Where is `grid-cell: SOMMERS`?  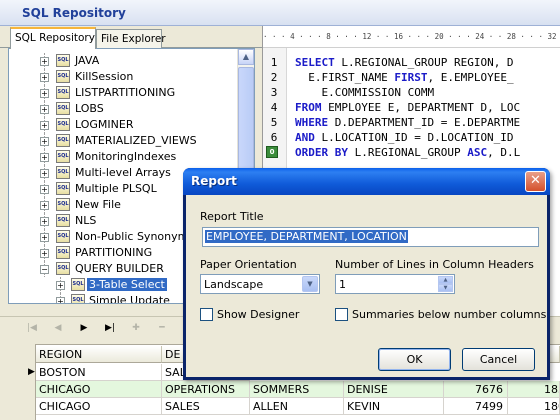
grid-cell: SOMMERS is located at coordinates (297, 389).